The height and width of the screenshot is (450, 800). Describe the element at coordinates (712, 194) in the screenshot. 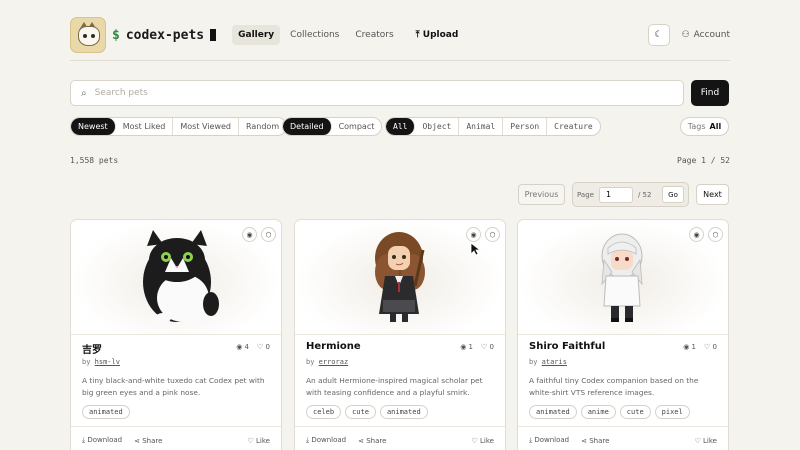

I see `next-button: Next` at that location.